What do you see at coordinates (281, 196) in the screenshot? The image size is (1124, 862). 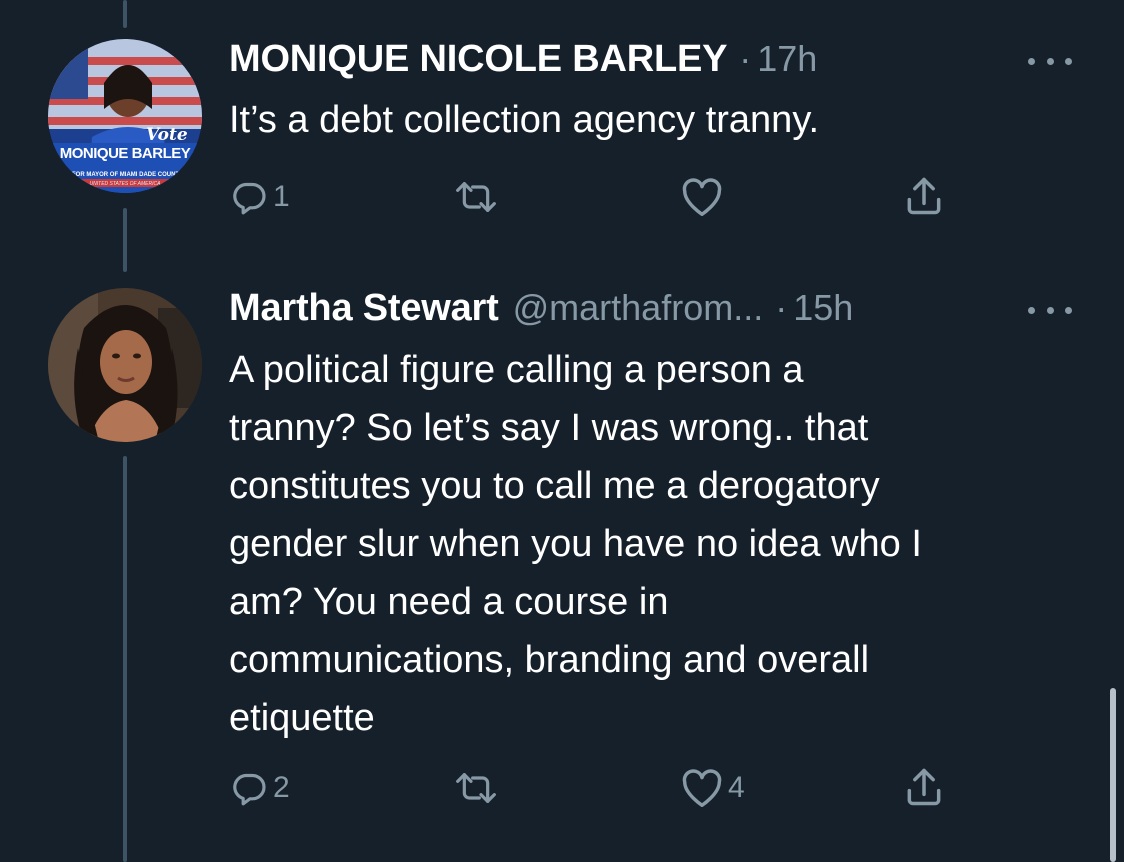 I see `reply-count: 1` at bounding box center [281, 196].